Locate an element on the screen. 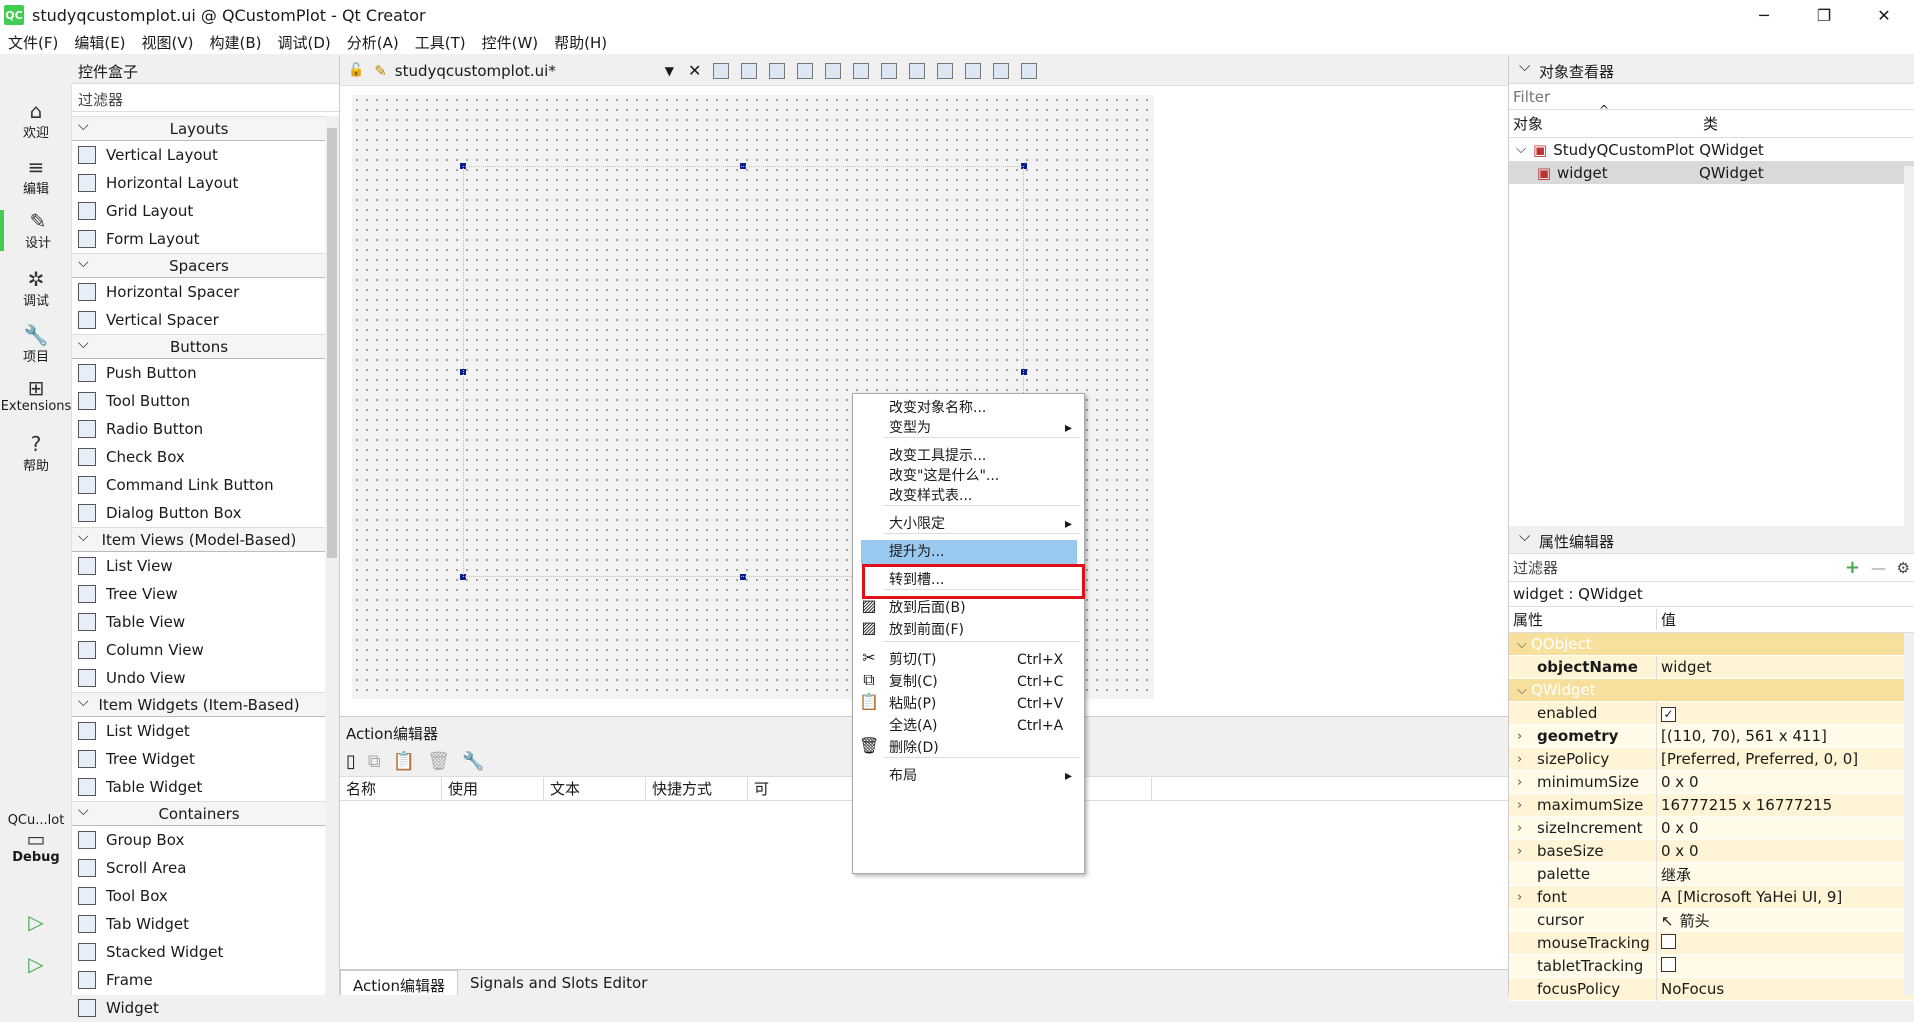 The image size is (1914, 1022). menu-analyze: 分析(A) is located at coordinates (373, 42).